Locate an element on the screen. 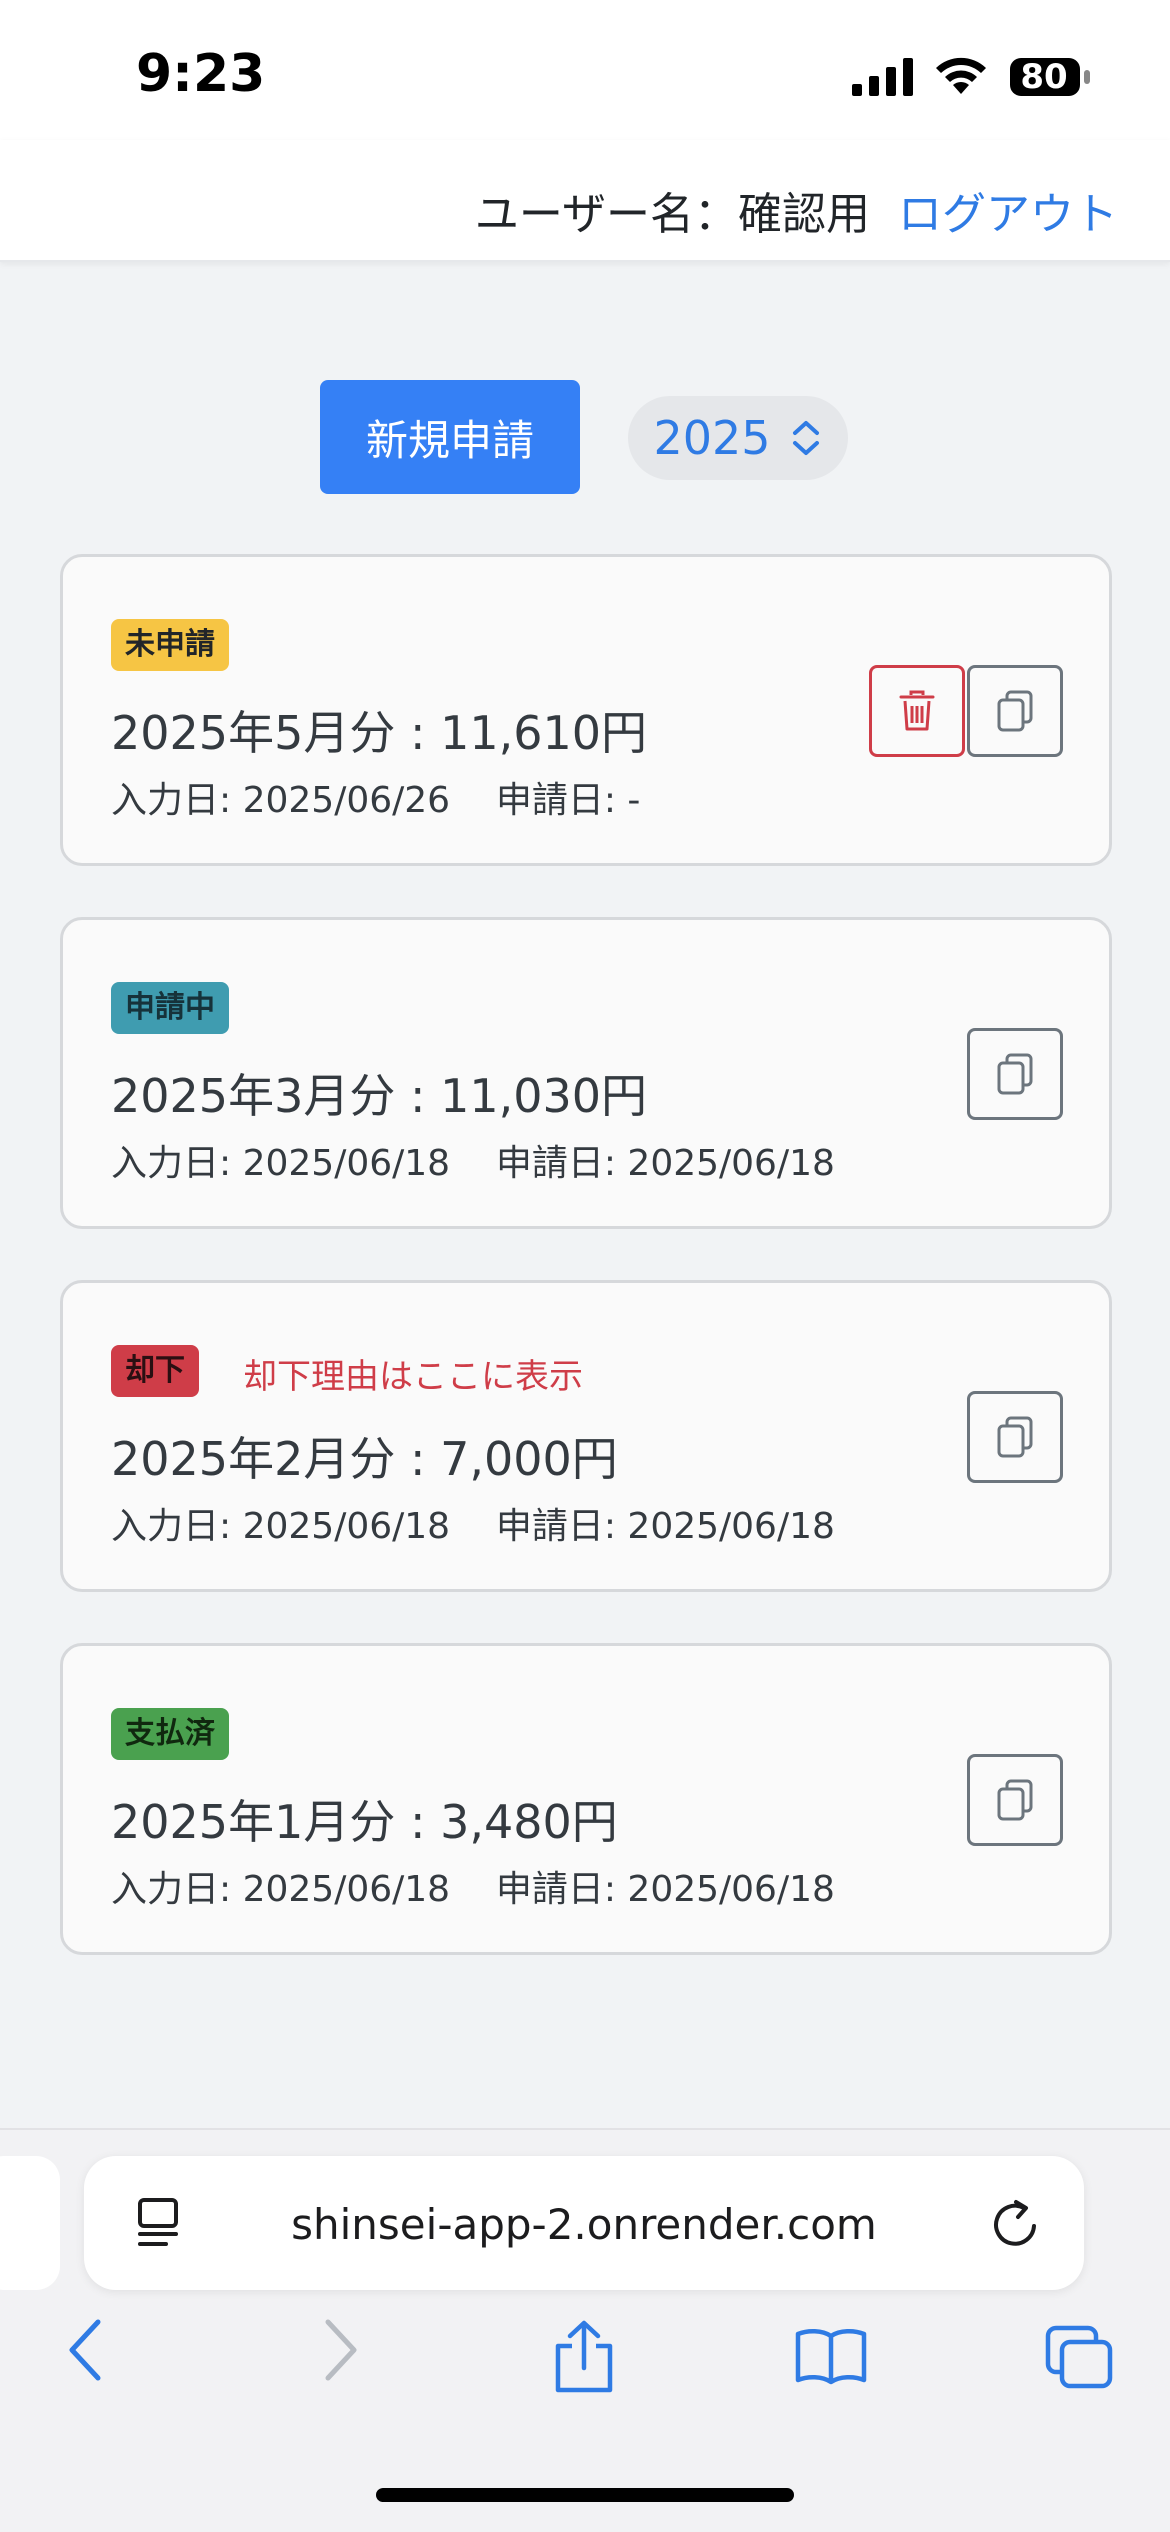 This screenshot has height=2532, width=1170. bookmarks-icon is located at coordinates (831, 2356).